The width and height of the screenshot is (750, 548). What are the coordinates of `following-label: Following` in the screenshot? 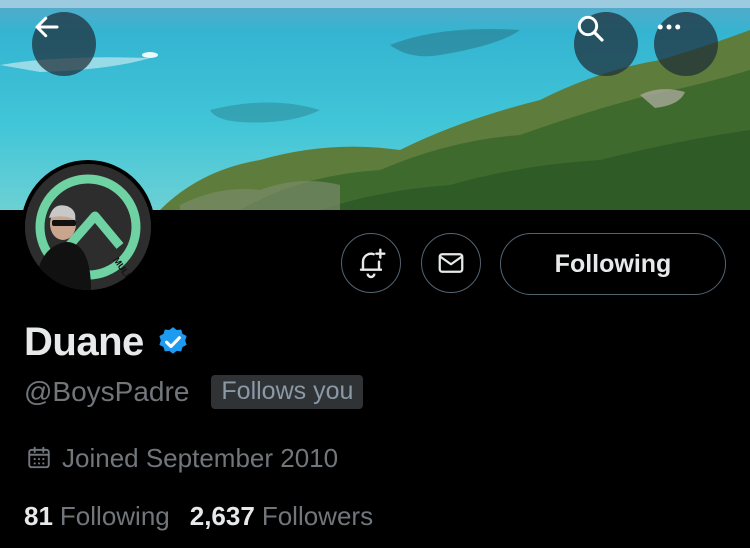 It's located at (114, 515).